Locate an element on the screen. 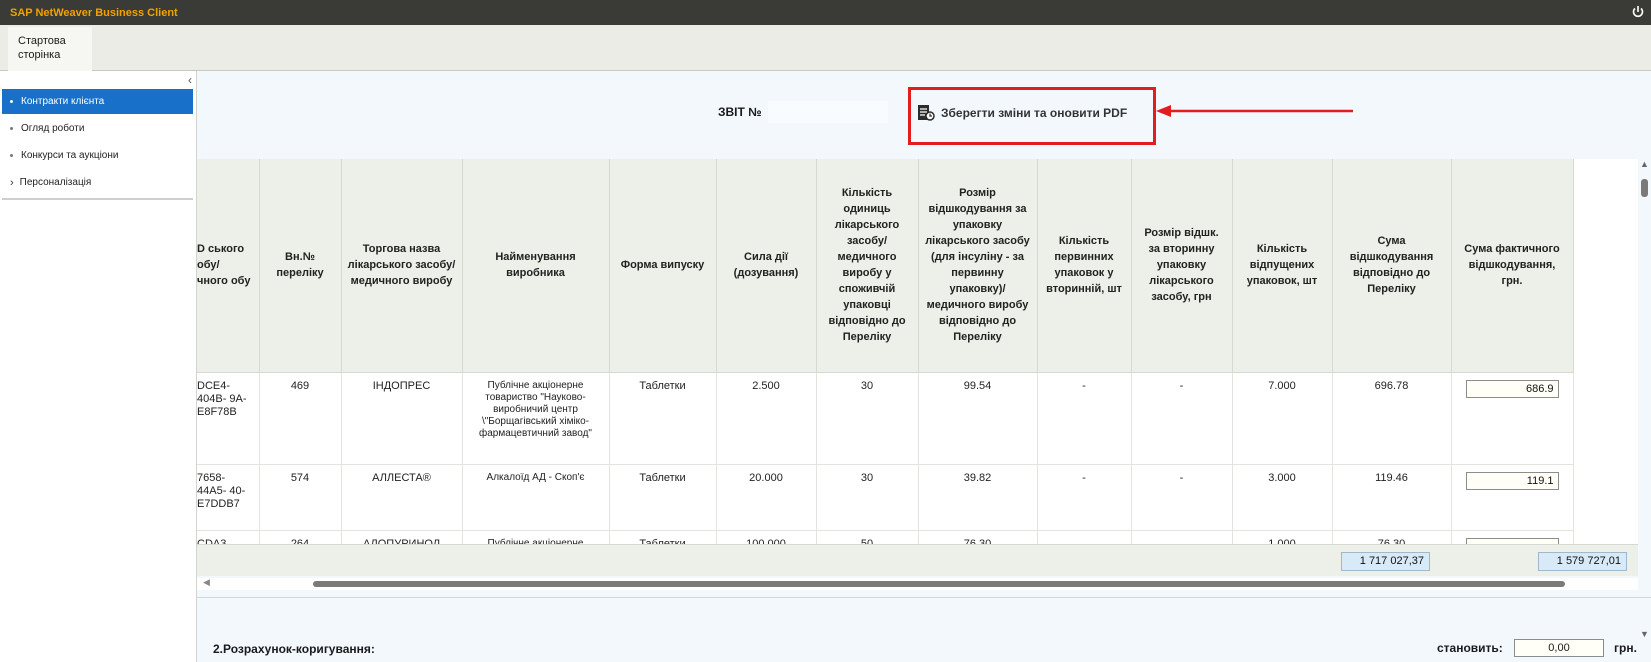 The height and width of the screenshot is (662, 1651). sidebar-item-label: Контракти клієнта is located at coordinates (63, 101).